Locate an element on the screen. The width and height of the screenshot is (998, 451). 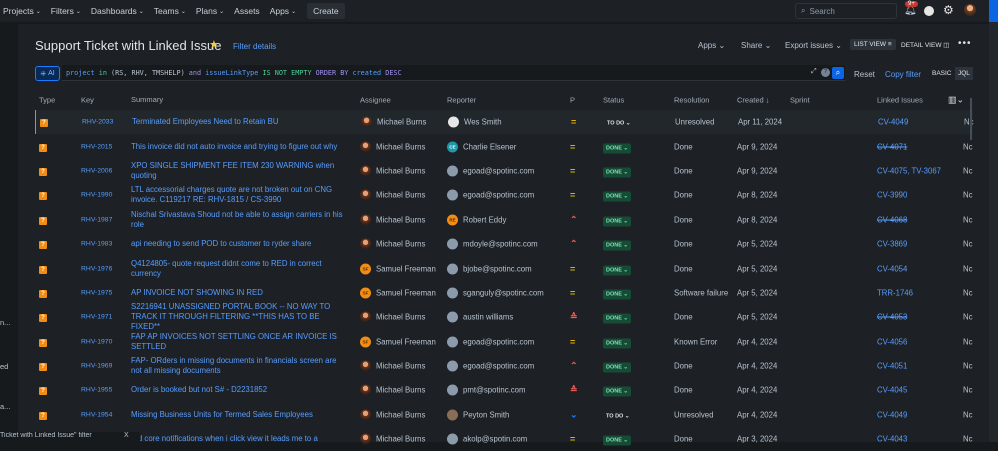
col-assignee: Assignee is located at coordinates (375, 100).